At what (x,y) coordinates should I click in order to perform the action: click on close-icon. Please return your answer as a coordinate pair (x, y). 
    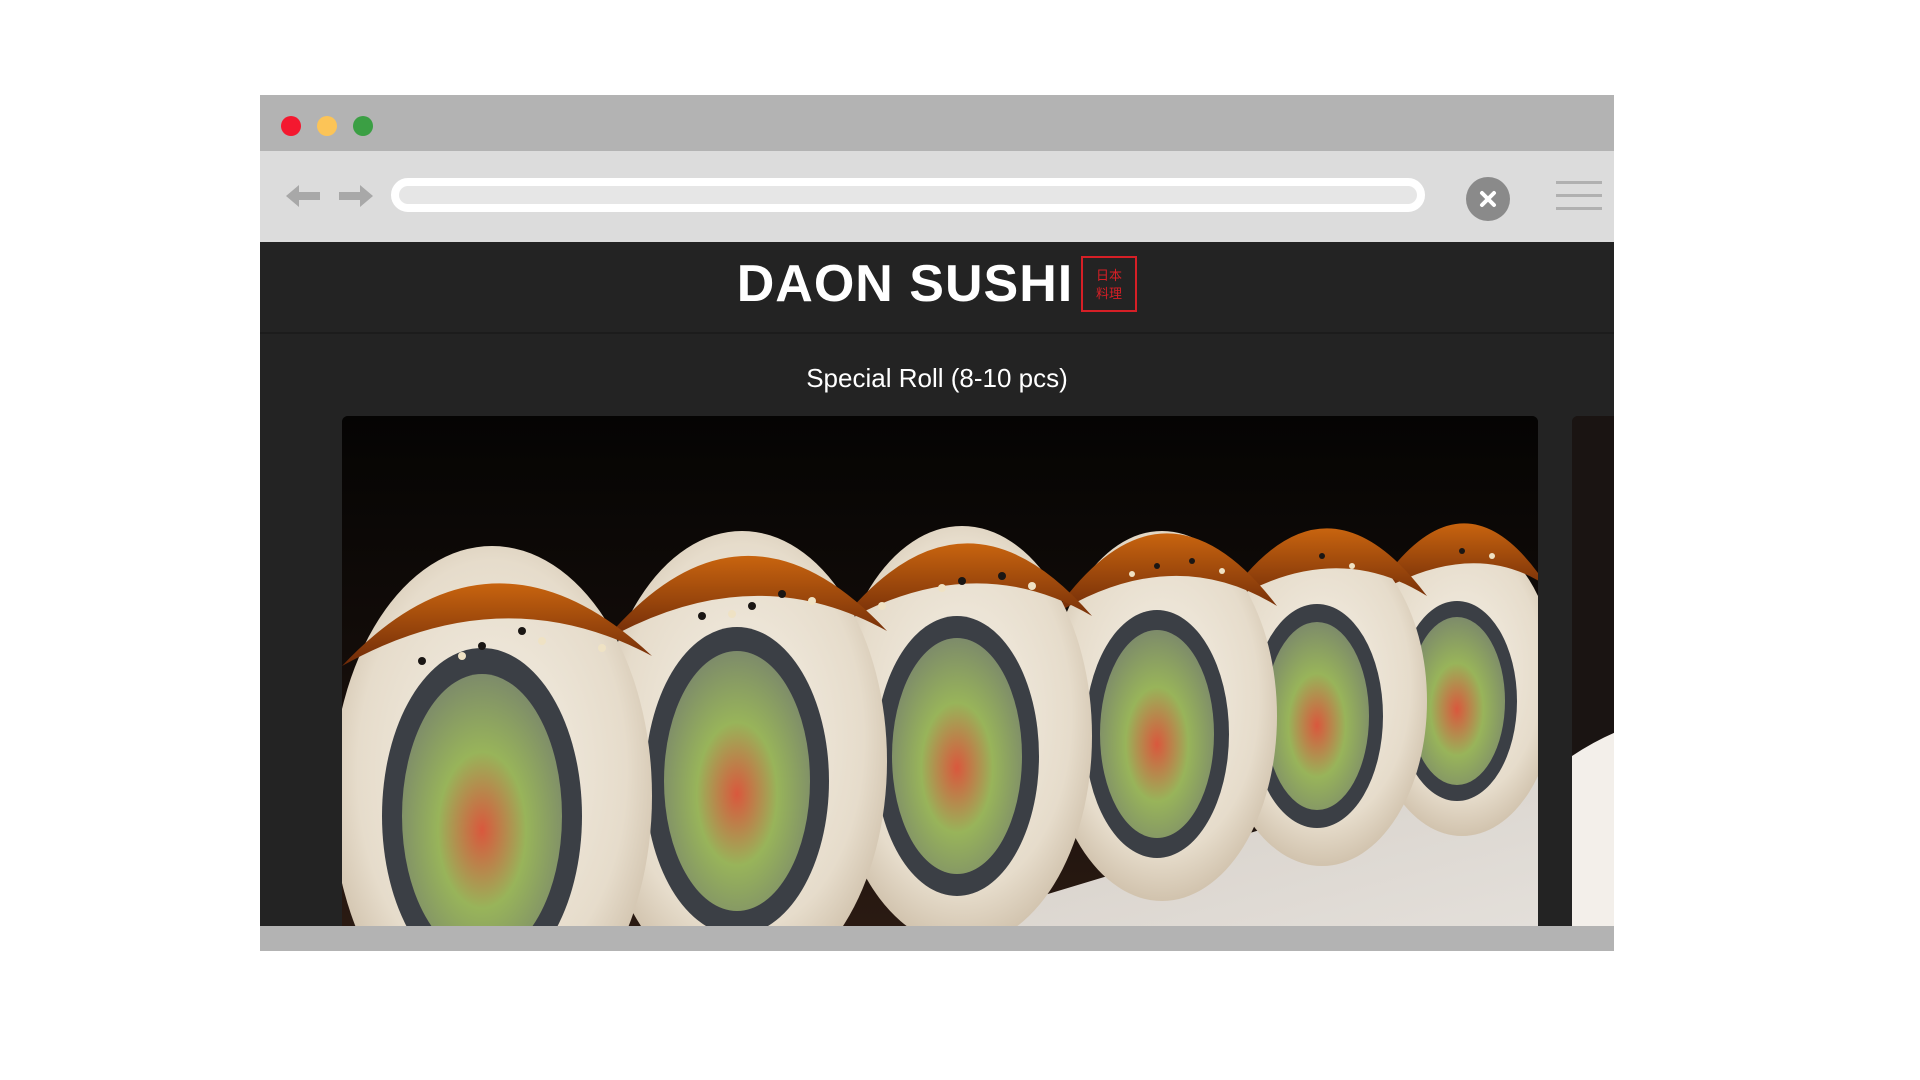
    Looking at the image, I should click on (1488, 199).